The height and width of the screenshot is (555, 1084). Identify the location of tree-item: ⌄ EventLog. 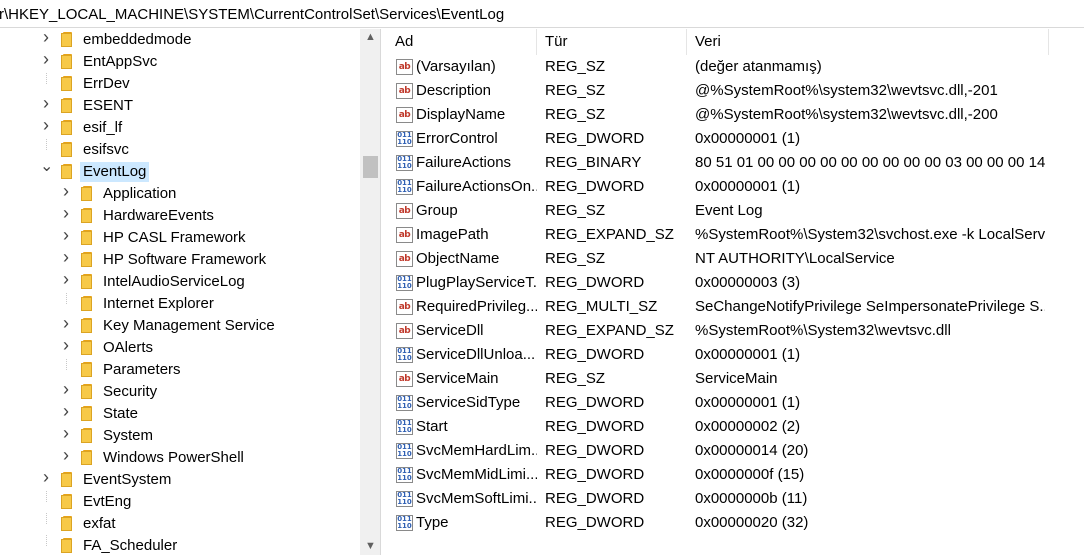
(180, 171).